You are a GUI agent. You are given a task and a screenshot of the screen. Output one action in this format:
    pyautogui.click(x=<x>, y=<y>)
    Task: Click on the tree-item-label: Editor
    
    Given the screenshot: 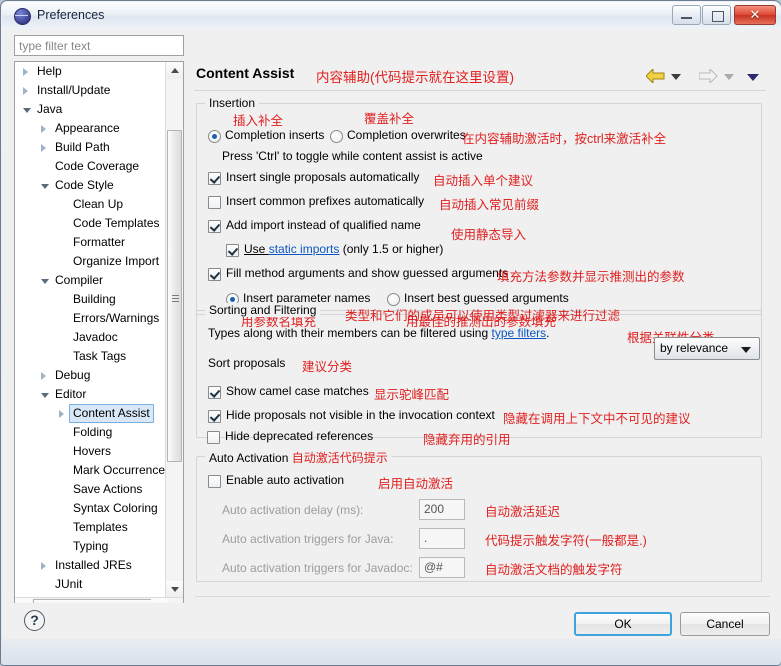 What is the action you would take?
    pyautogui.click(x=71, y=394)
    